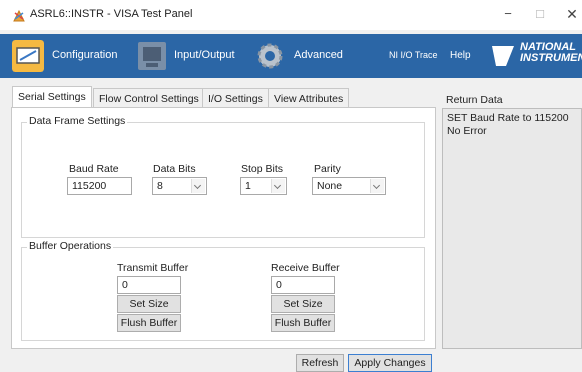  Describe the element at coordinates (94, 169) in the screenshot. I see `baud-rate-label: Baud Rate` at that location.